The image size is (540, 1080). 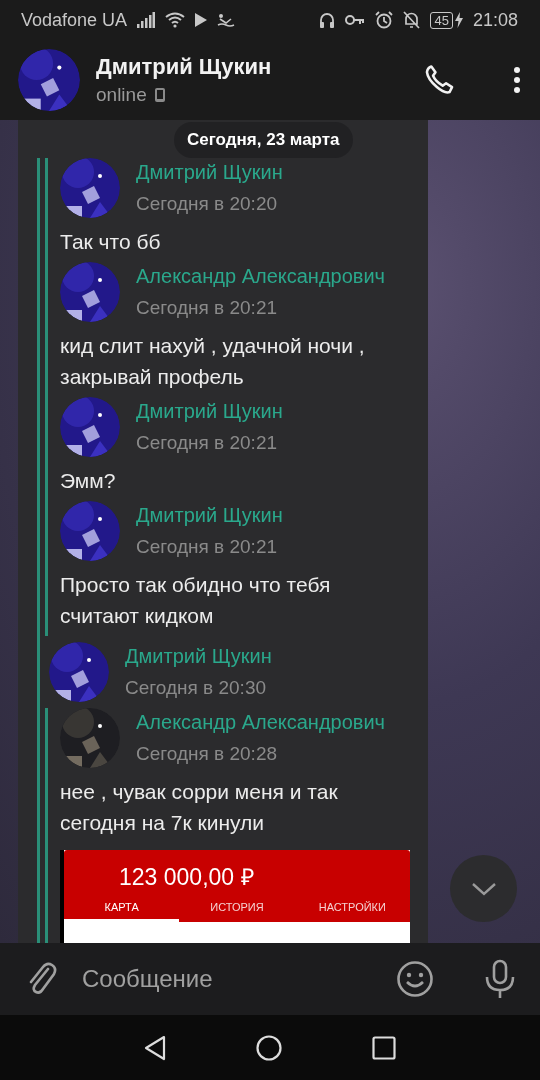 I want to click on tab-label: КАРТА, so click(x=122, y=909).